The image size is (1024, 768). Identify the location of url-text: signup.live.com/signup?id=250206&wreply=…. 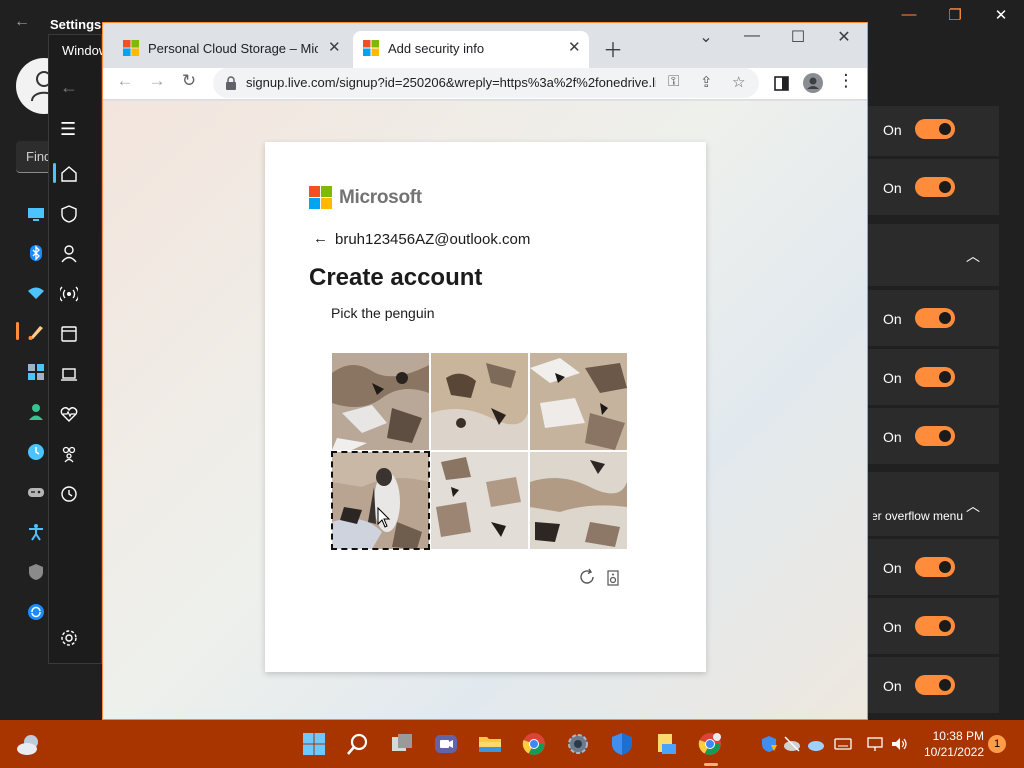
(451, 82).